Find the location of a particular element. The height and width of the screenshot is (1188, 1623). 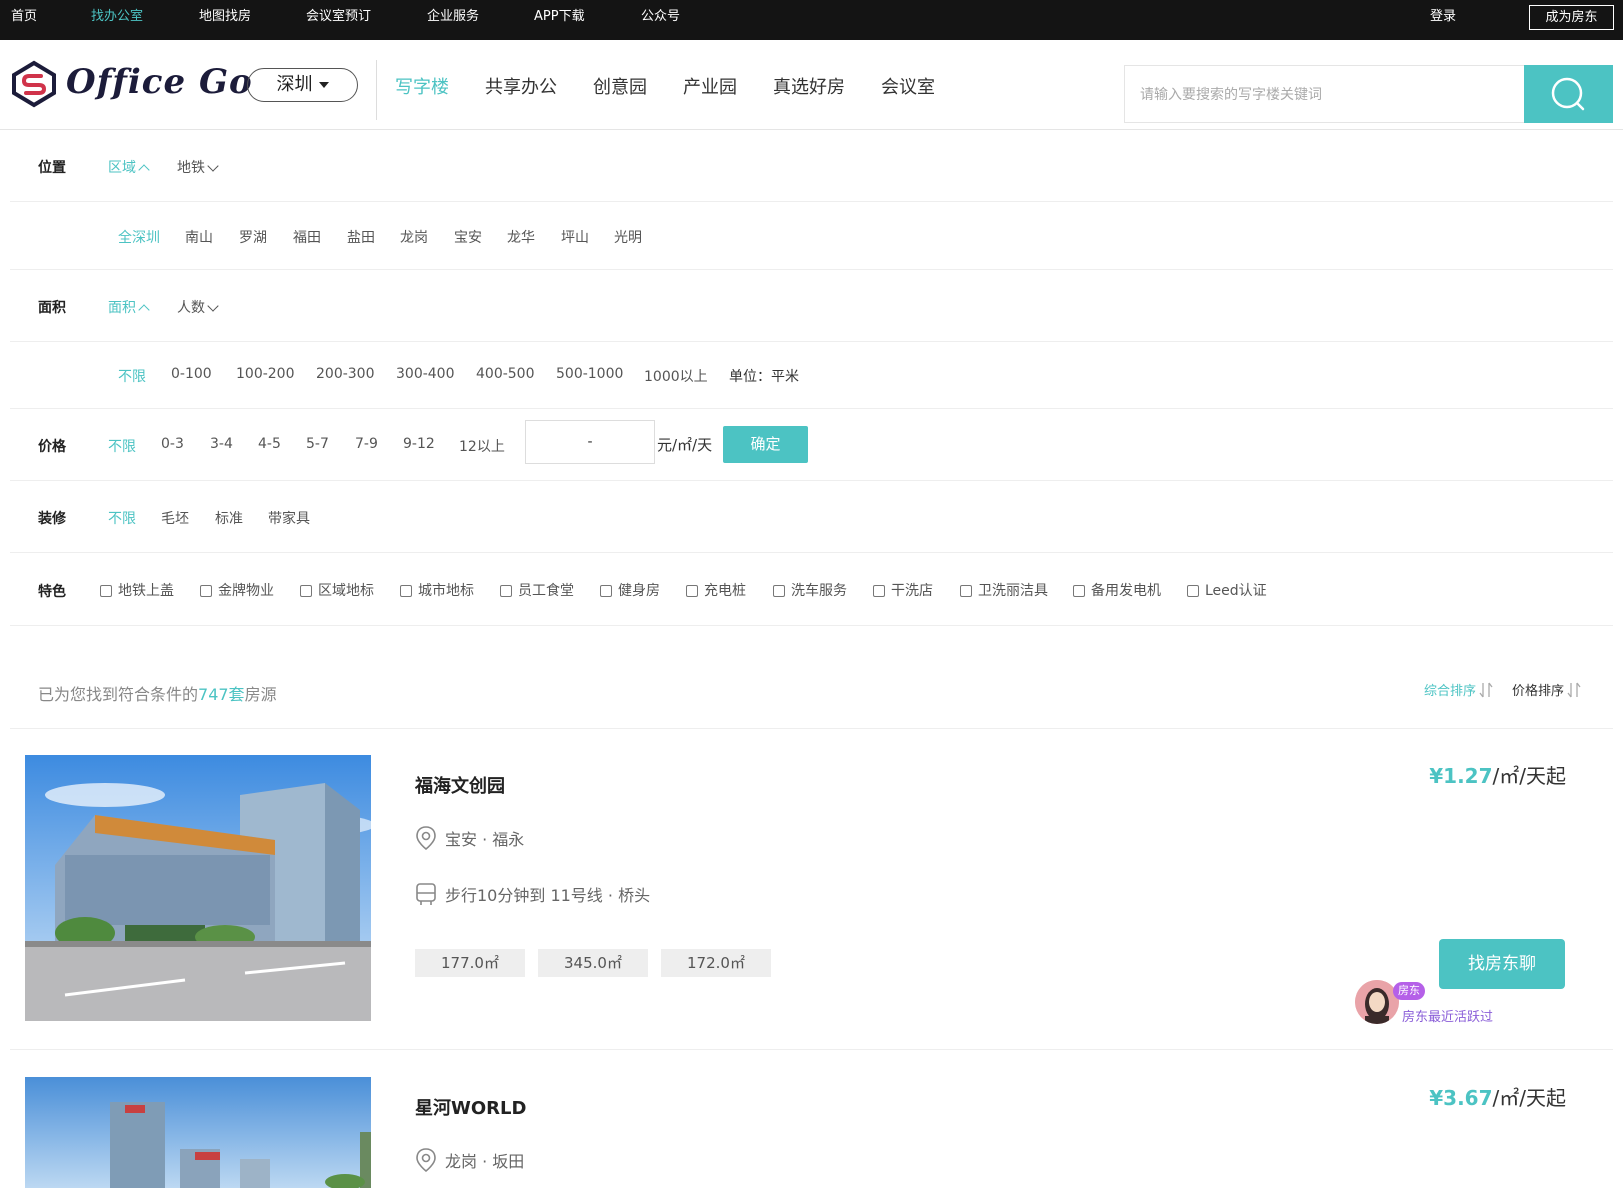

price-option: 7-9 is located at coordinates (366, 444).